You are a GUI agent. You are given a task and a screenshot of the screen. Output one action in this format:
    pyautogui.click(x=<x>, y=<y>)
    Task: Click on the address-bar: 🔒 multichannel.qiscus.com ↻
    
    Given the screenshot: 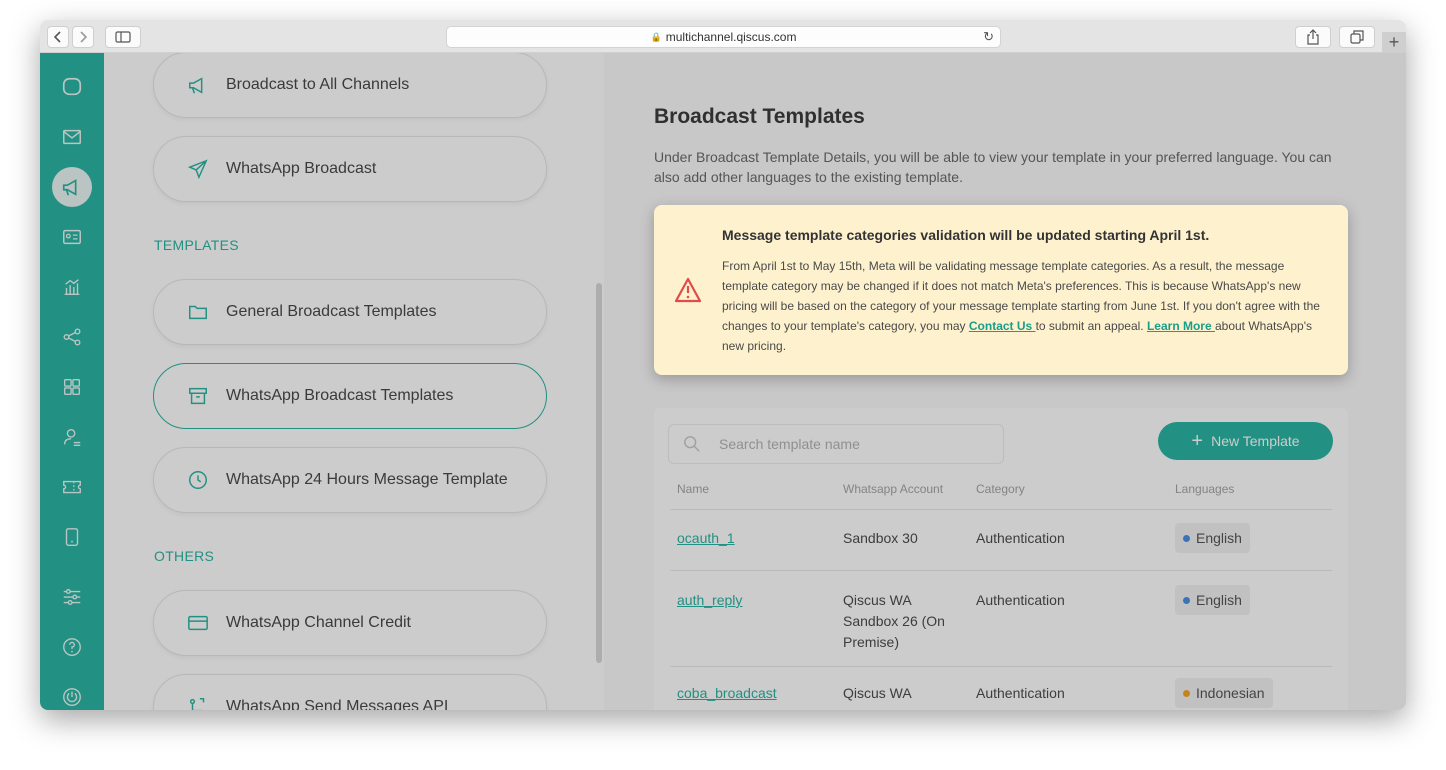 What is the action you would take?
    pyautogui.click(x=723, y=37)
    